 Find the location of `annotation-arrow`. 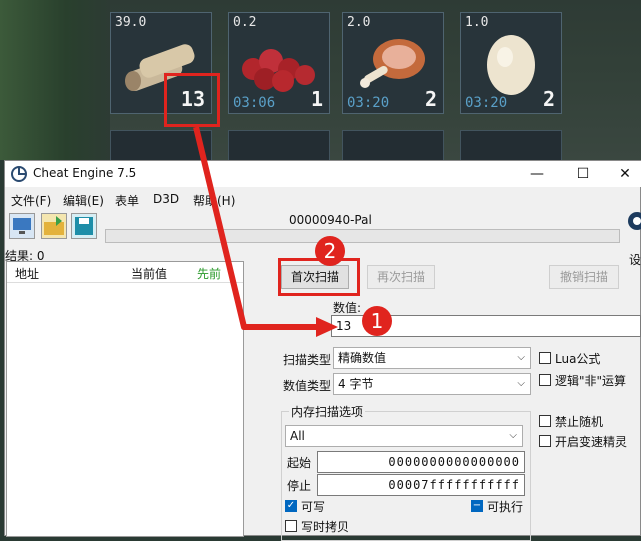

annotation-arrow is located at coordinates (265, 231).